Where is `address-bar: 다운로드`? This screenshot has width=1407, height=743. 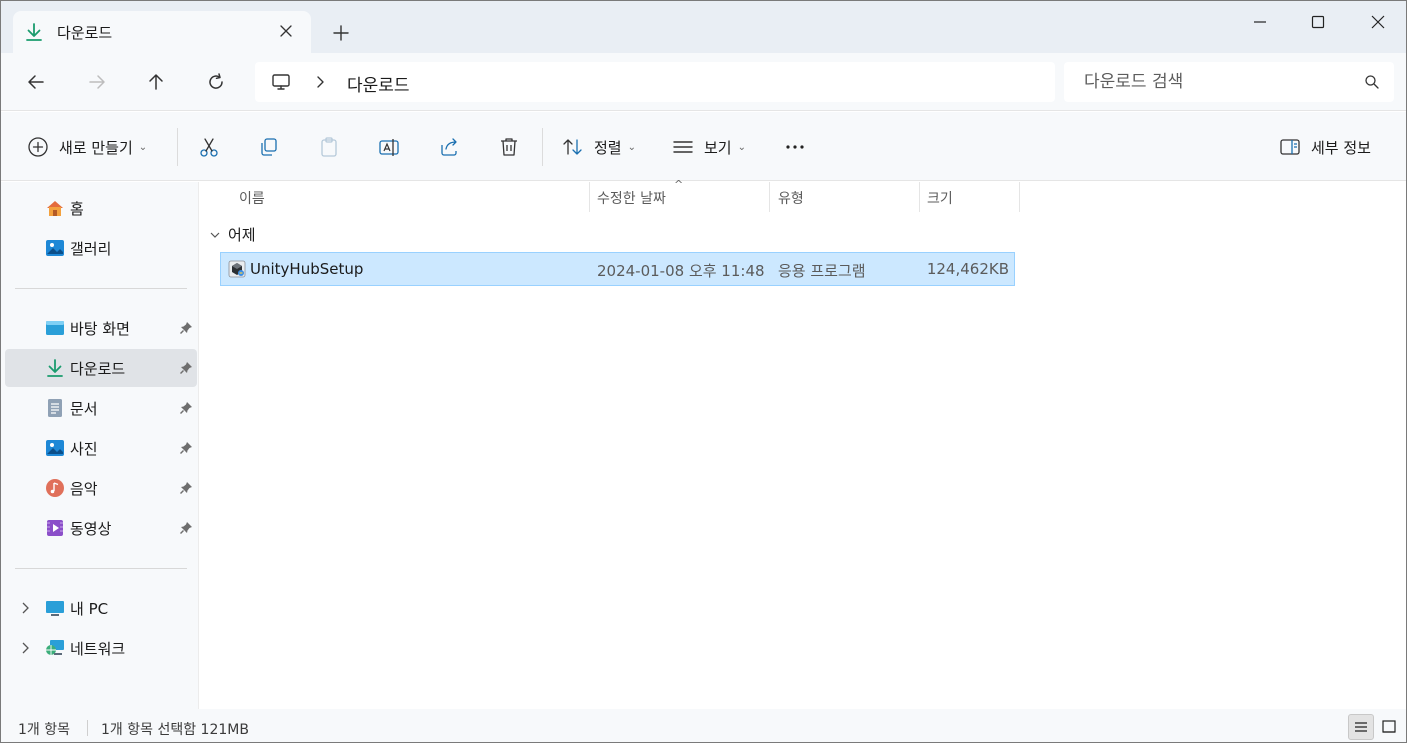 address-bar: 다운로드 is located at coordinates (655, 82).